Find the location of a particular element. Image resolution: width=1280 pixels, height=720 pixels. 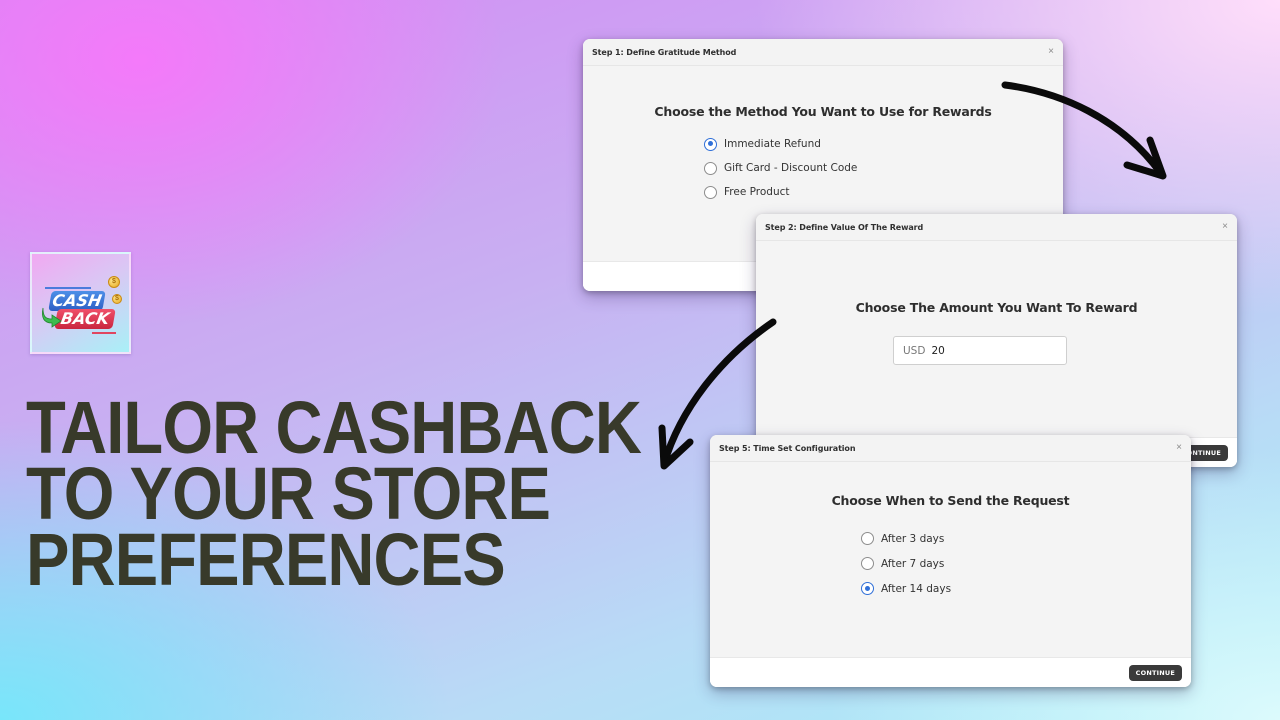

radio-label: After 14 days is located at coordinates (916, 588).